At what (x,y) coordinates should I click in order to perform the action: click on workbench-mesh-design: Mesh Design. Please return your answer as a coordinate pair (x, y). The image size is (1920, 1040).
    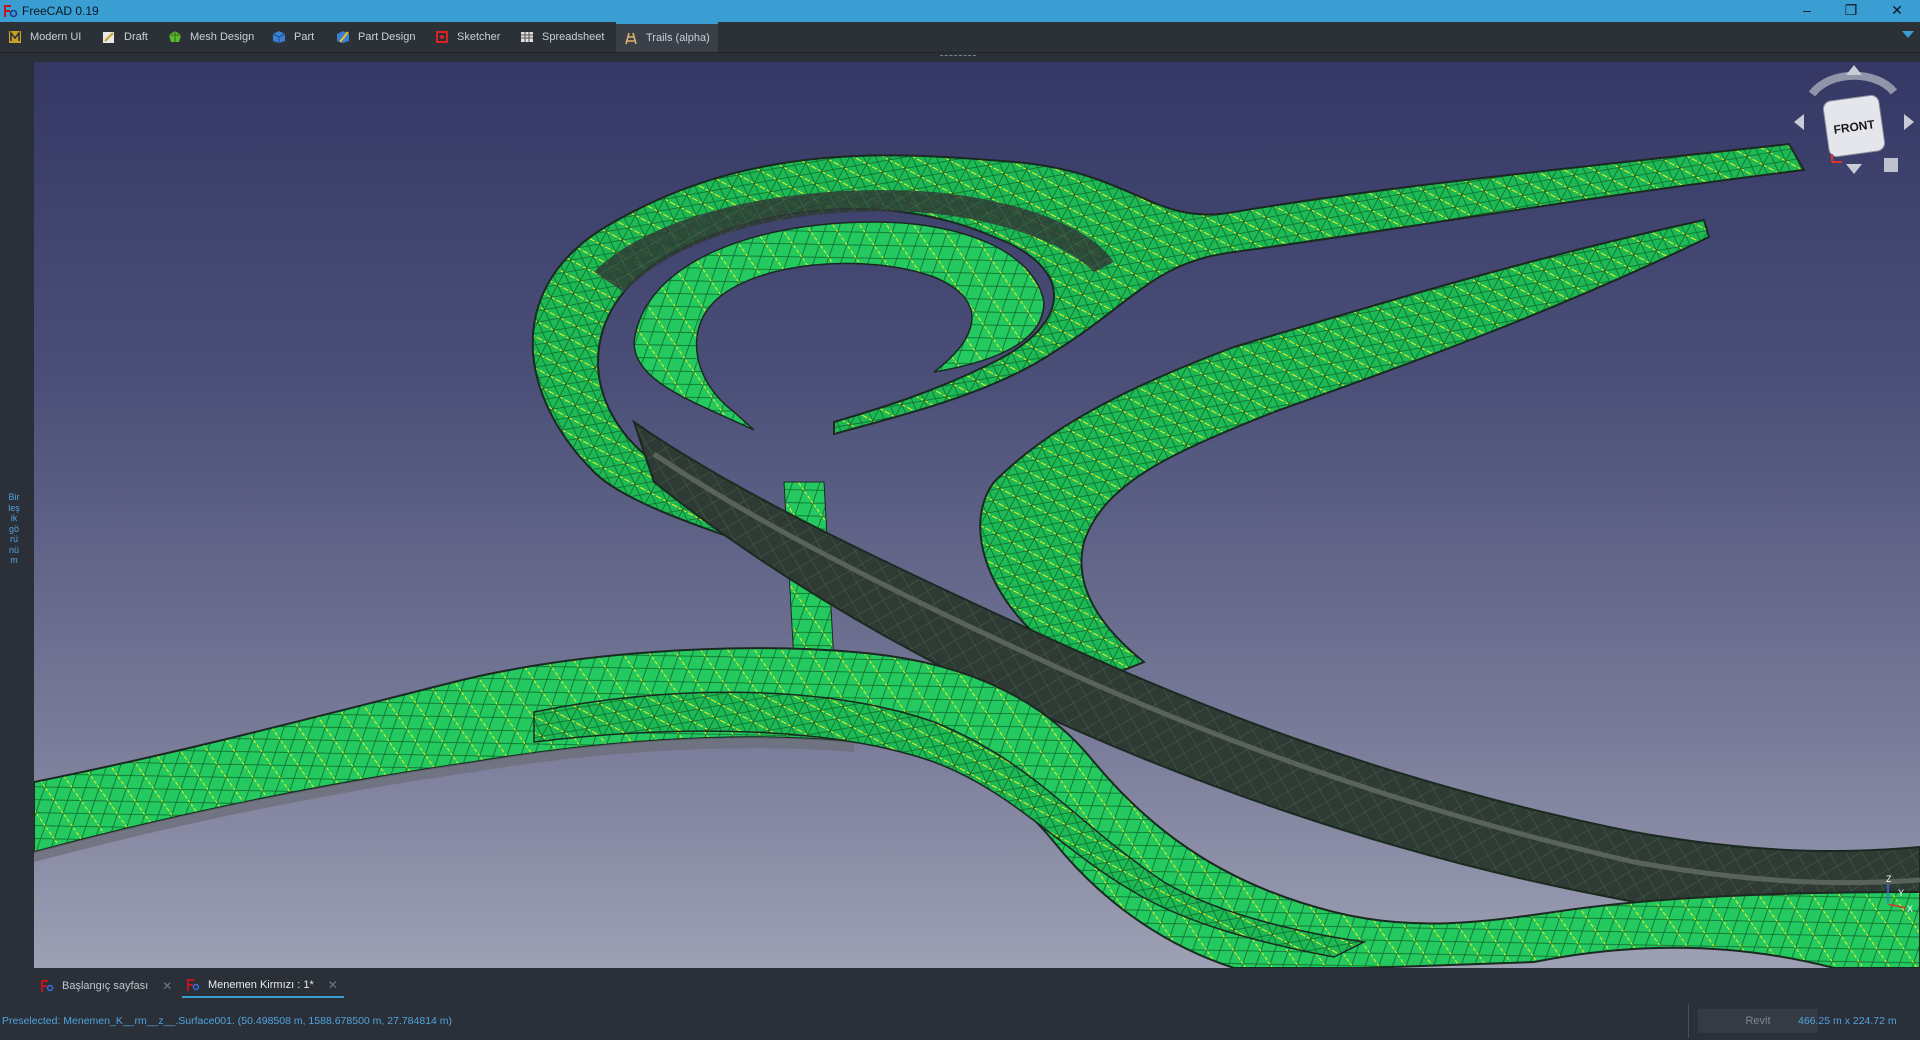
    Looking at the image, I should click on (211, 37).